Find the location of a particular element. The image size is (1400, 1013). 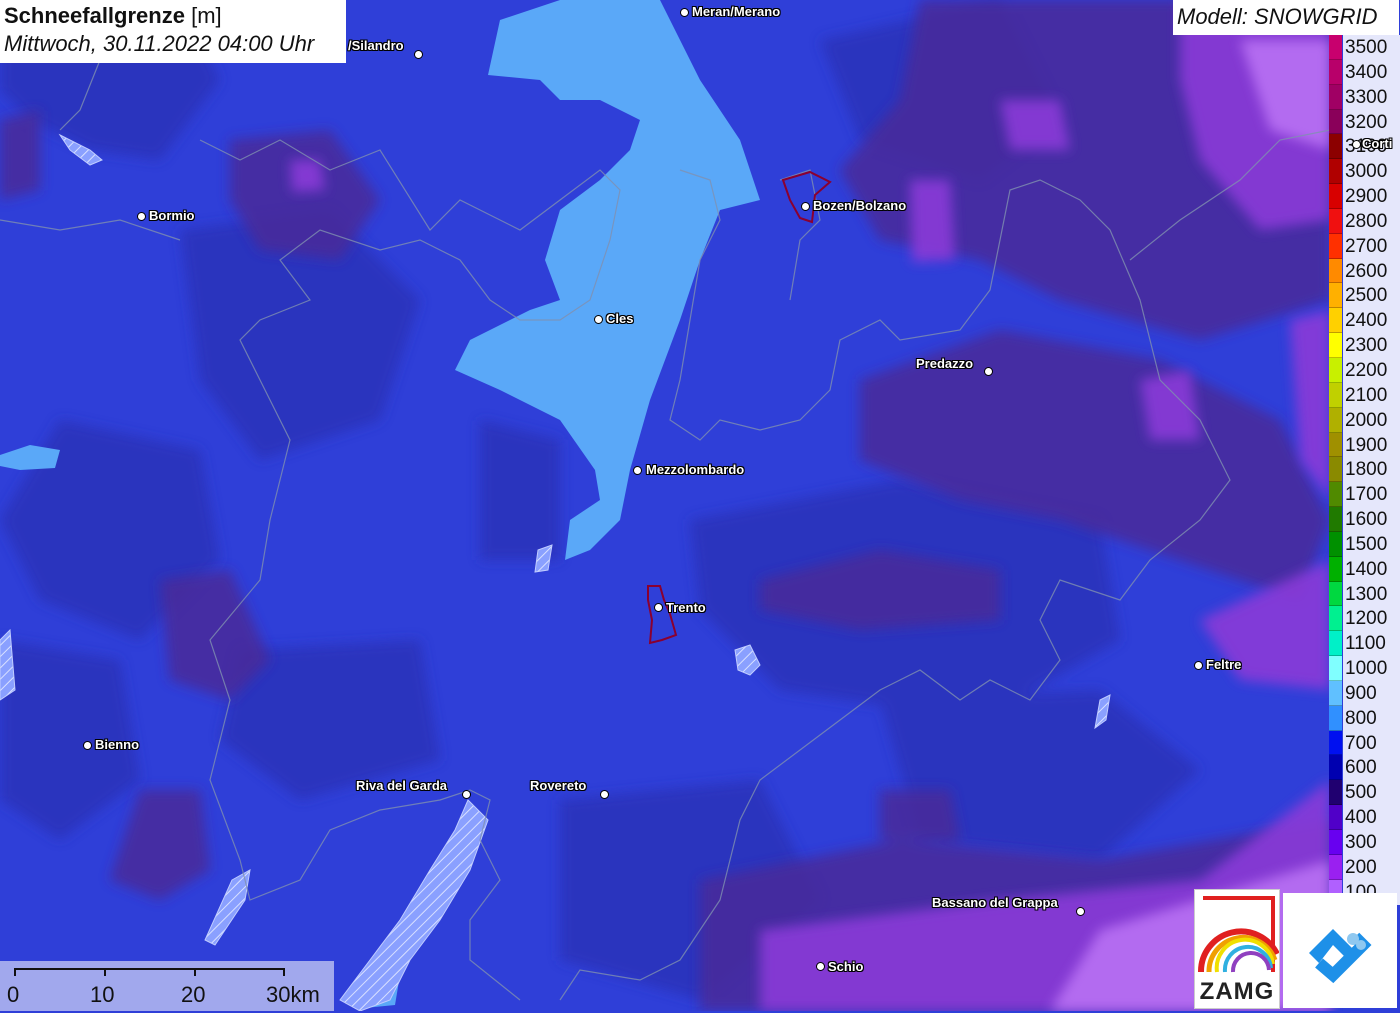

snowgrid-logo is located at coordinates (1340, 950).